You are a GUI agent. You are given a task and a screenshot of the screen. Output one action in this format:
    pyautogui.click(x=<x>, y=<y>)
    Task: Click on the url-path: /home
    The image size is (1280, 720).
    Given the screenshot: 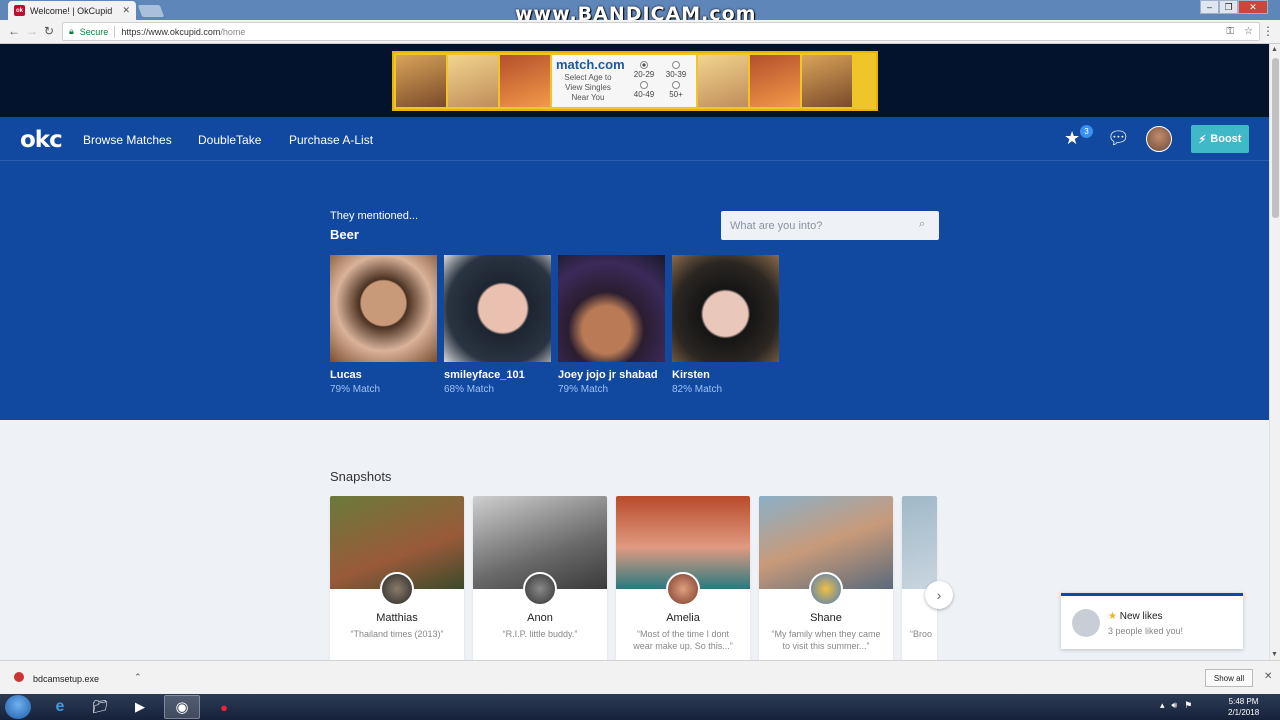 What is the action you would take?
    pyautogui.click(x=233, y=31)
    